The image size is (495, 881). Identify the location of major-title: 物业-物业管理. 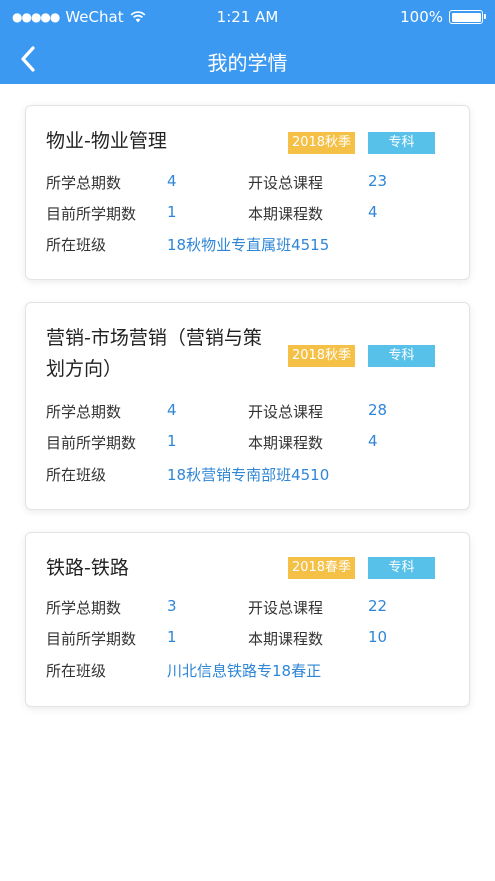
(106, 141).